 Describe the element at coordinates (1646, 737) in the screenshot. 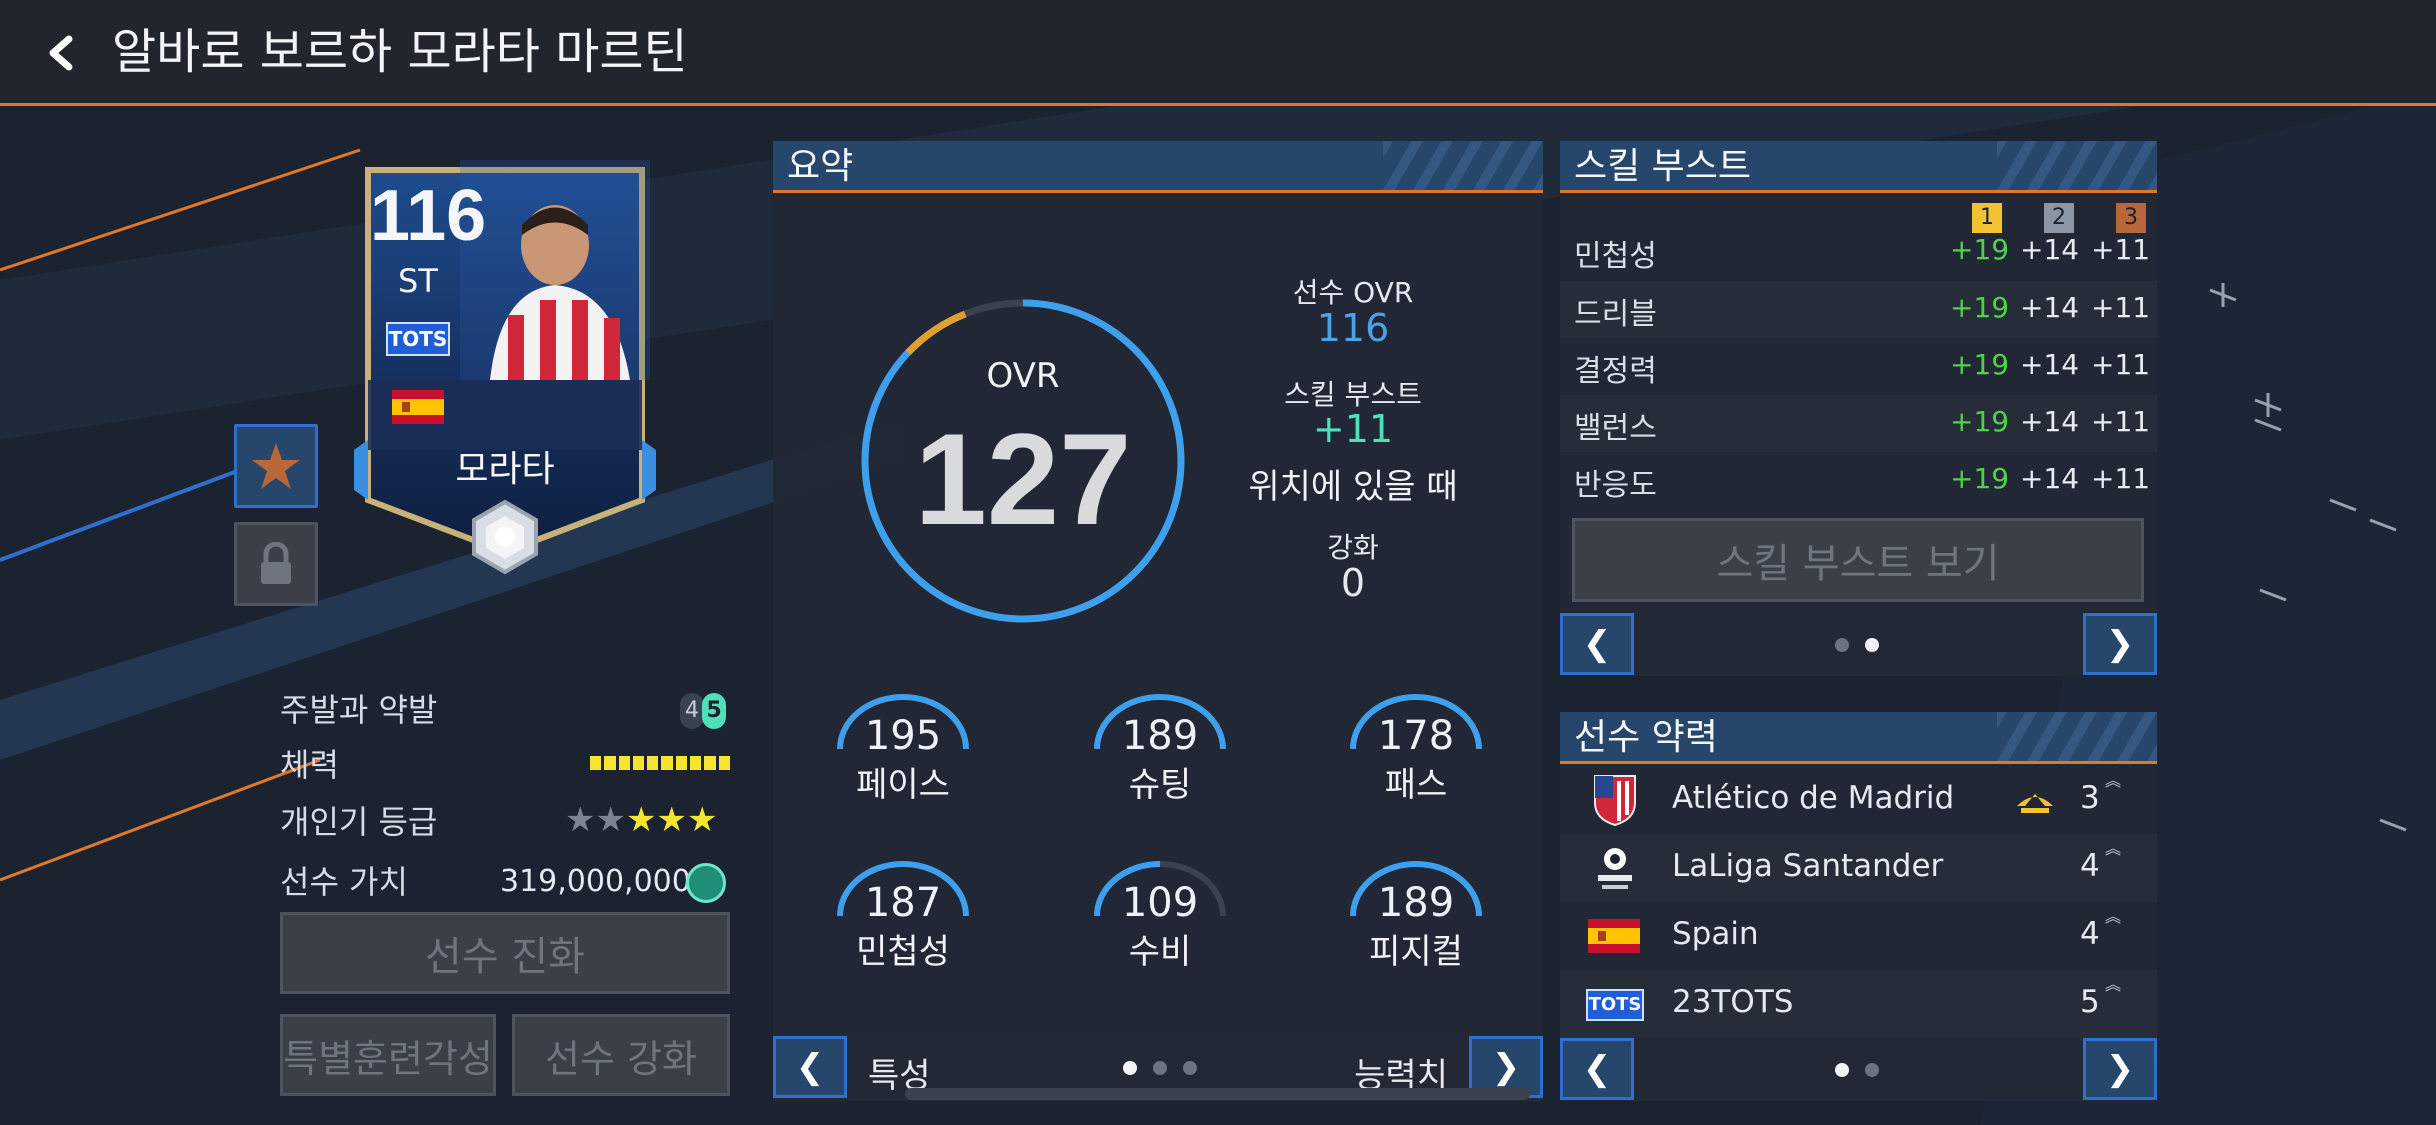

I see `profile-title: 선수 약력` at that location.